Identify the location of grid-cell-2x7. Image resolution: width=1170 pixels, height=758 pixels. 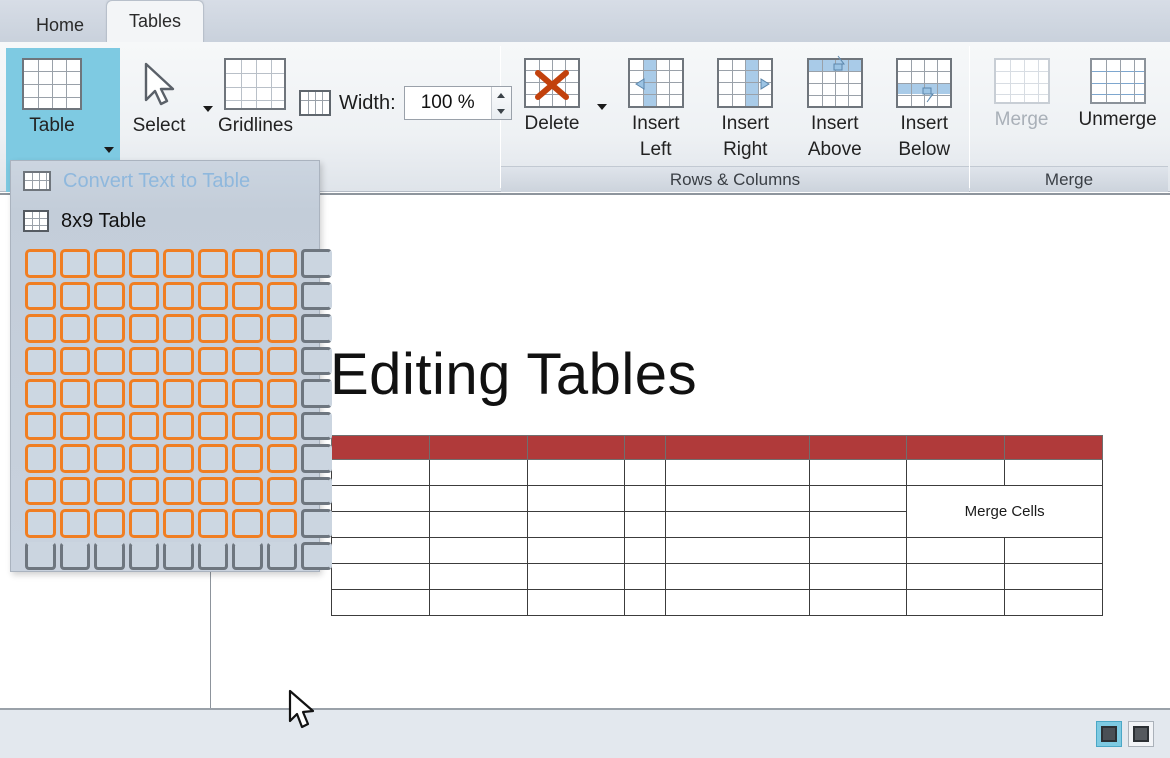
(74, 458).